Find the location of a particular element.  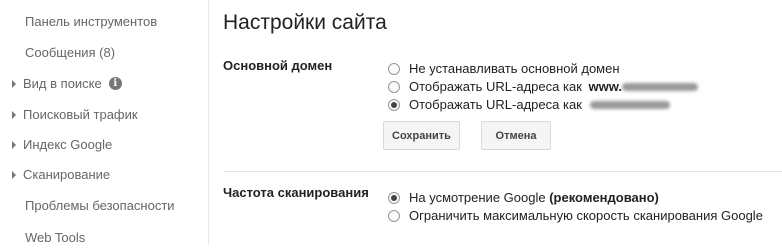

sidebar-item-security-issues: Проблемы безопасности is located at coordinates (93, 206).